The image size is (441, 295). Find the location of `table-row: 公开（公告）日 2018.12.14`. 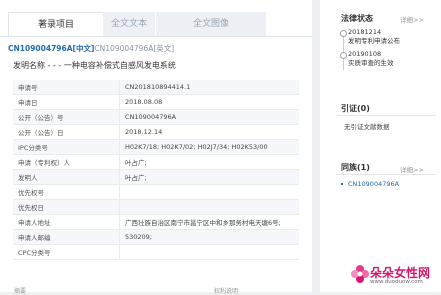

table-row: 公开（公告）日 2018.12.14 is located at coordinates (156, 132).